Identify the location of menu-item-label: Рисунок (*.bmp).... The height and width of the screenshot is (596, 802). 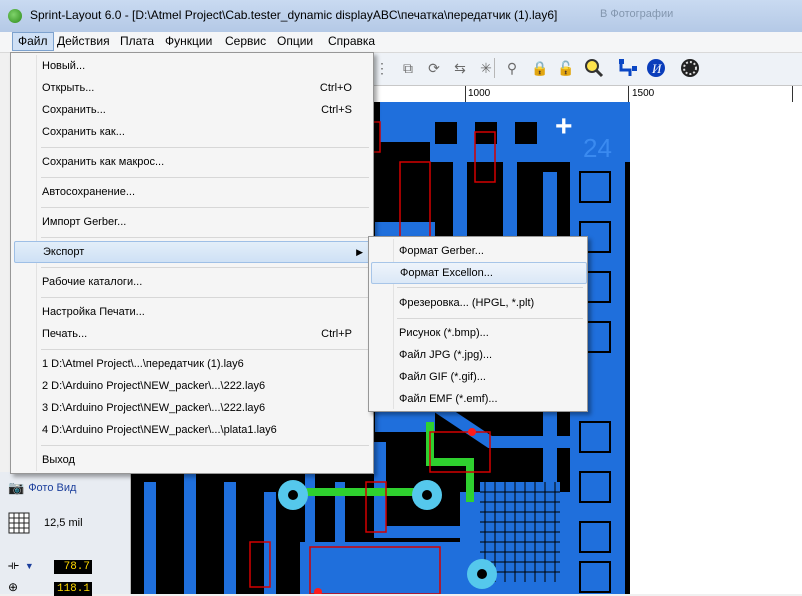
(444, 333).